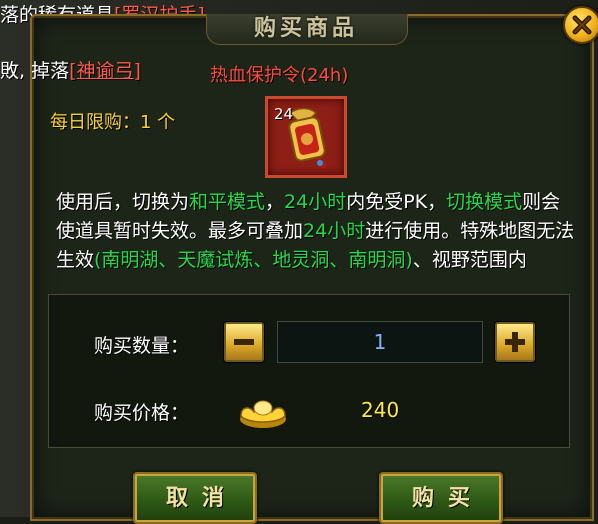 This screenshot has height=524, width=598. I want to click on close-button, so click(580, 25).